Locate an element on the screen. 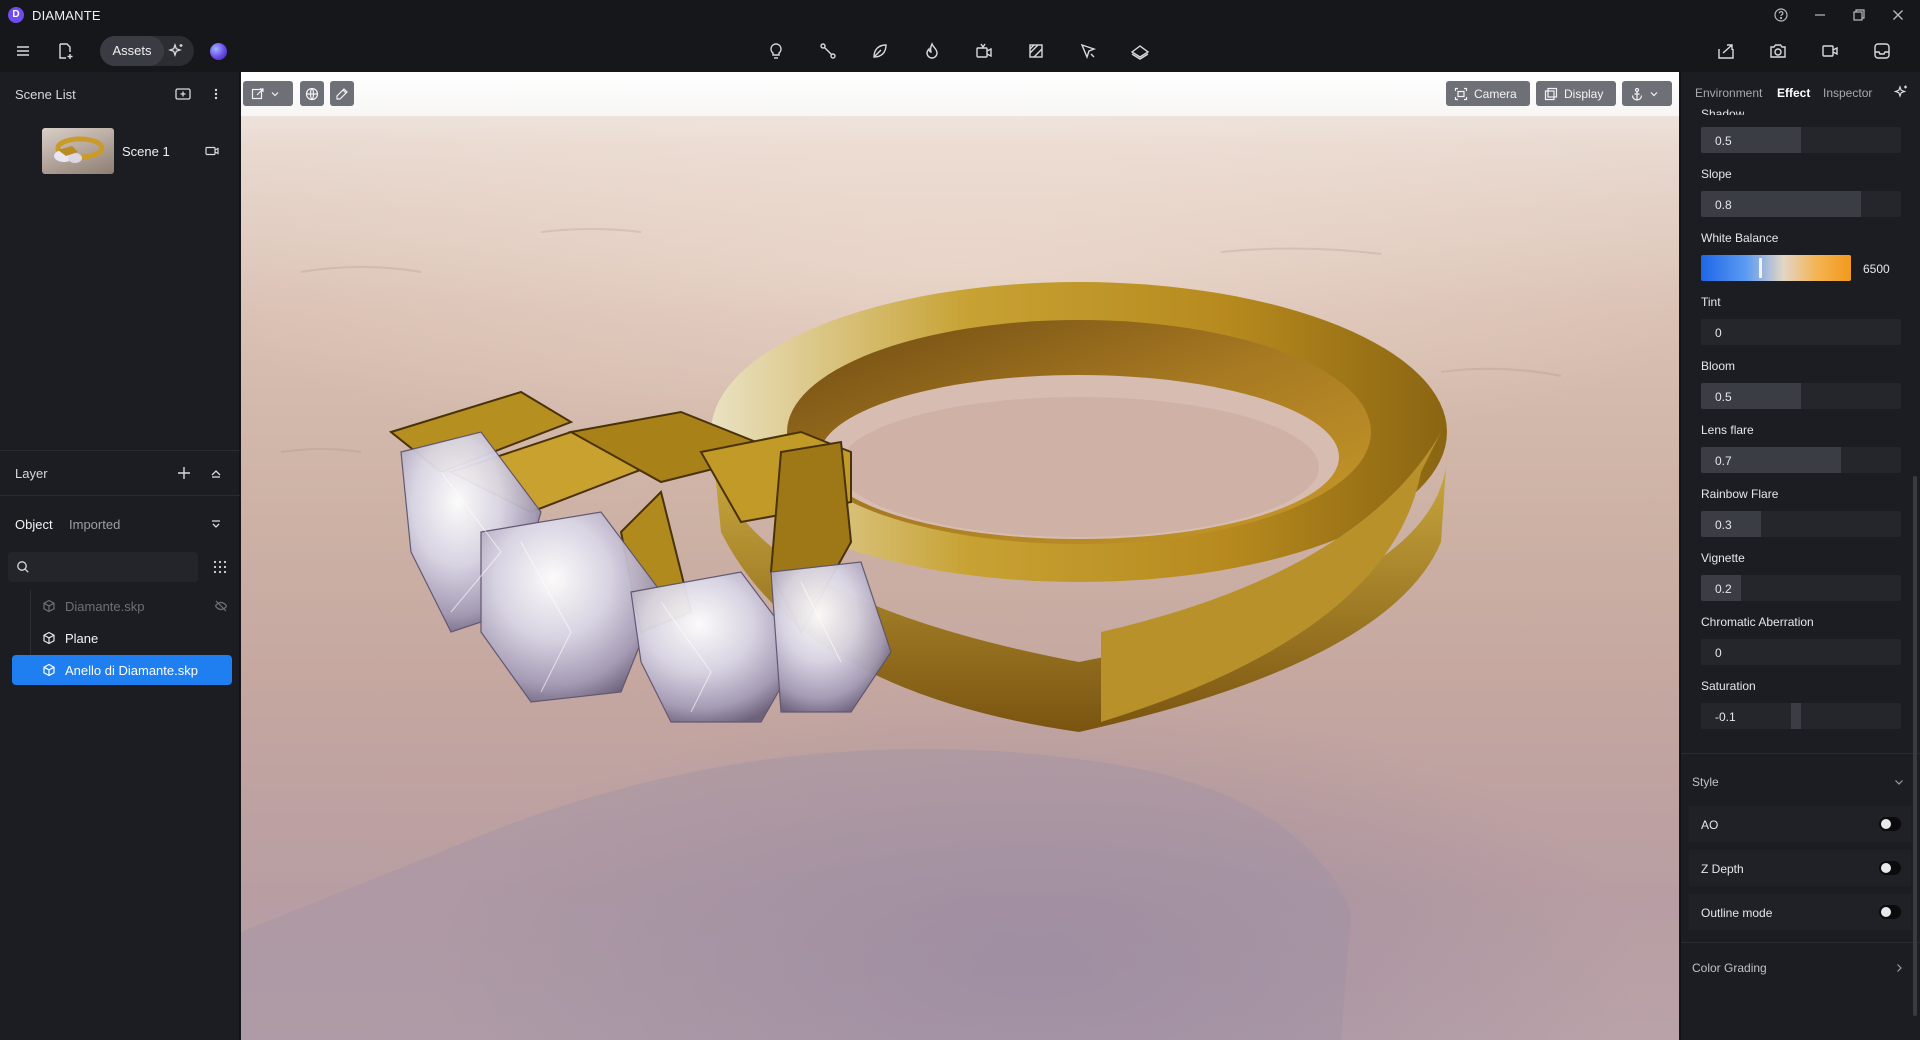  scene-list-header: Scene List is located at coordinates (120, 94).